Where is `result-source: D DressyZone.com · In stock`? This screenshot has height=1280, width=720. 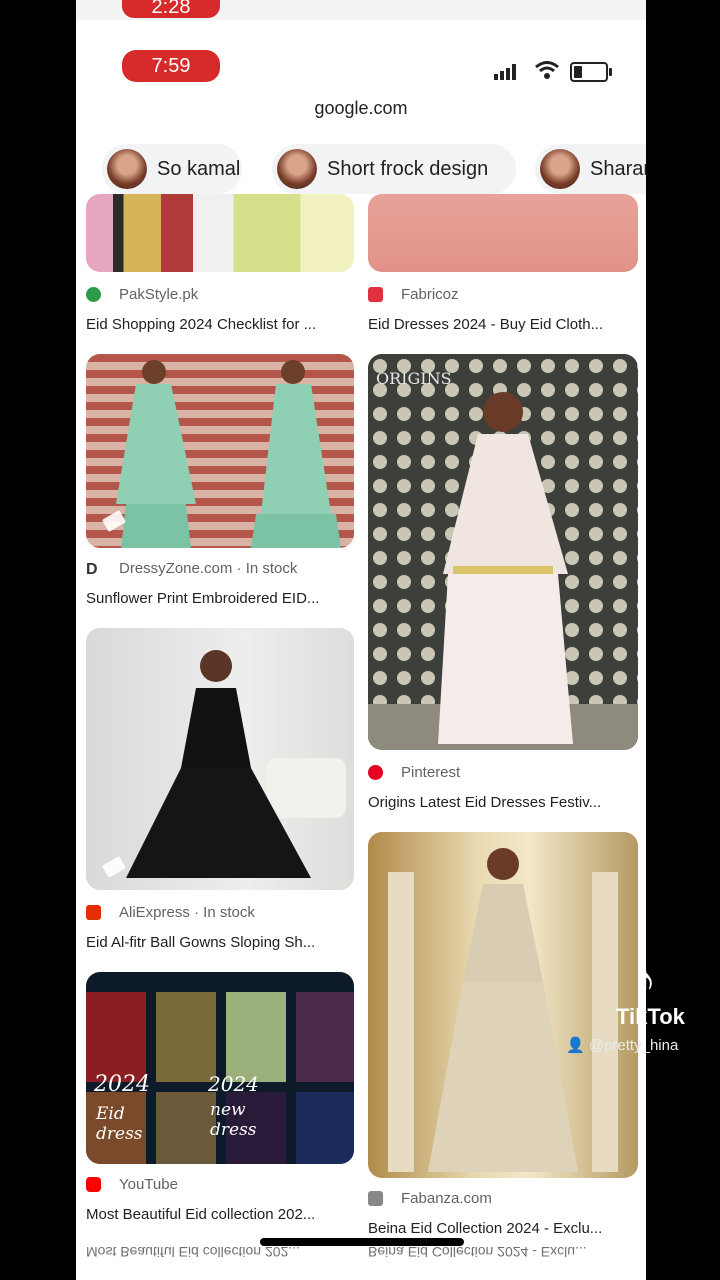
result-source: D DressyZone.com · In stock is located at coordinates (192, 569).